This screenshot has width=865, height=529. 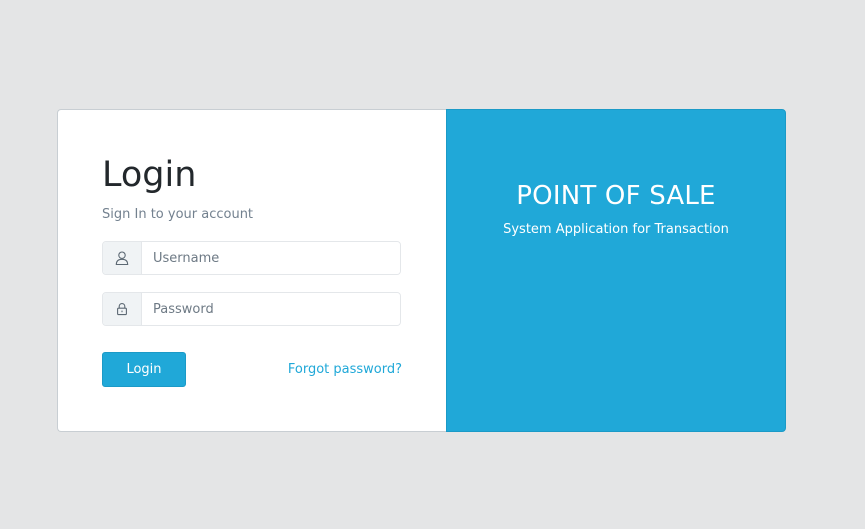 I want to click on password-input, so click(x=271, y=309).